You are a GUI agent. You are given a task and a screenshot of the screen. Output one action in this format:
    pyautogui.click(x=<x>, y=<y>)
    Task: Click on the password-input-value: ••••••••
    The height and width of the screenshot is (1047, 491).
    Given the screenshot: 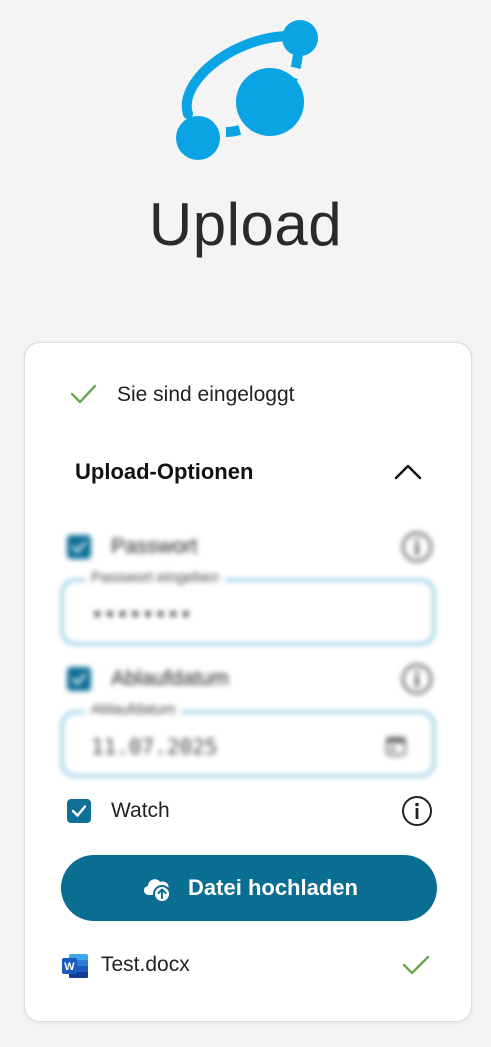 What is the action you would take?
    pyautogui.click(x=142, y=615)
    